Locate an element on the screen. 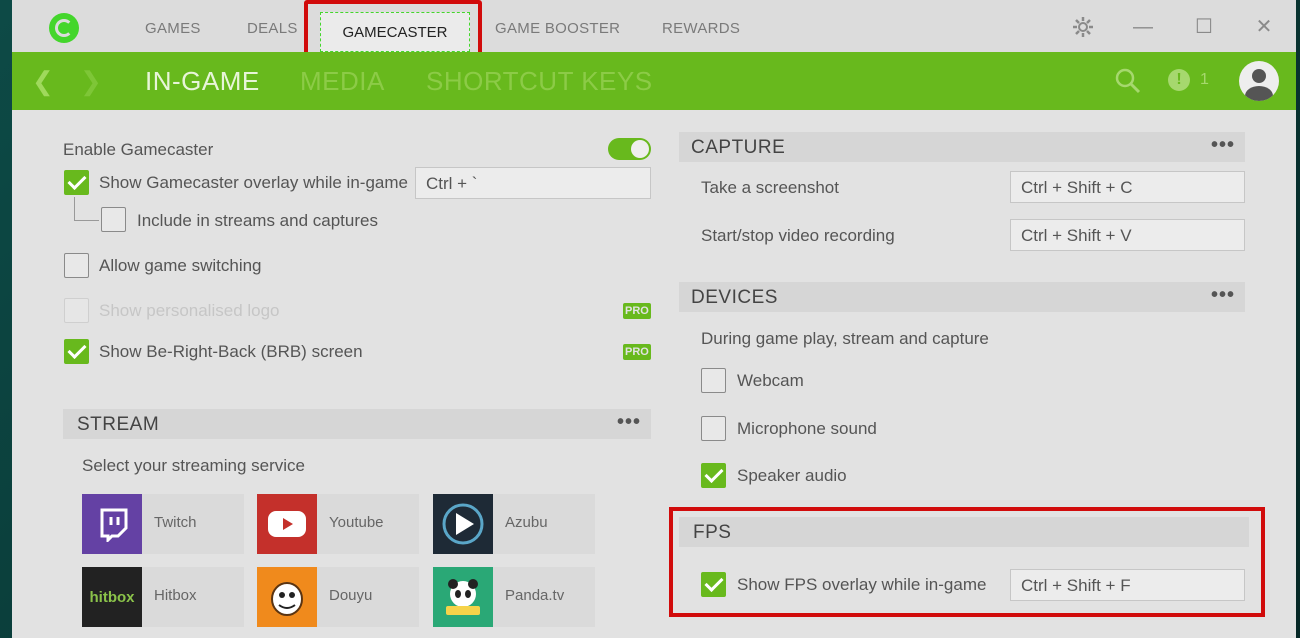 This screenshot has width=1300, height=638. maximize-button: ☐ is located at coordinates (1204, 27).